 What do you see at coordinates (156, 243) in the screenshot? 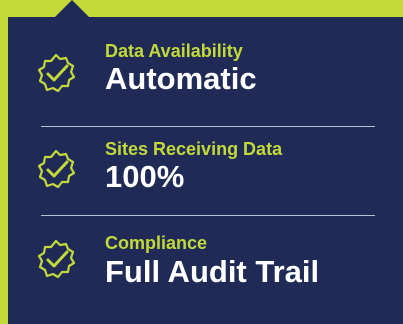
I see `feature-label: Compliance` at bounding box center [156, 243].